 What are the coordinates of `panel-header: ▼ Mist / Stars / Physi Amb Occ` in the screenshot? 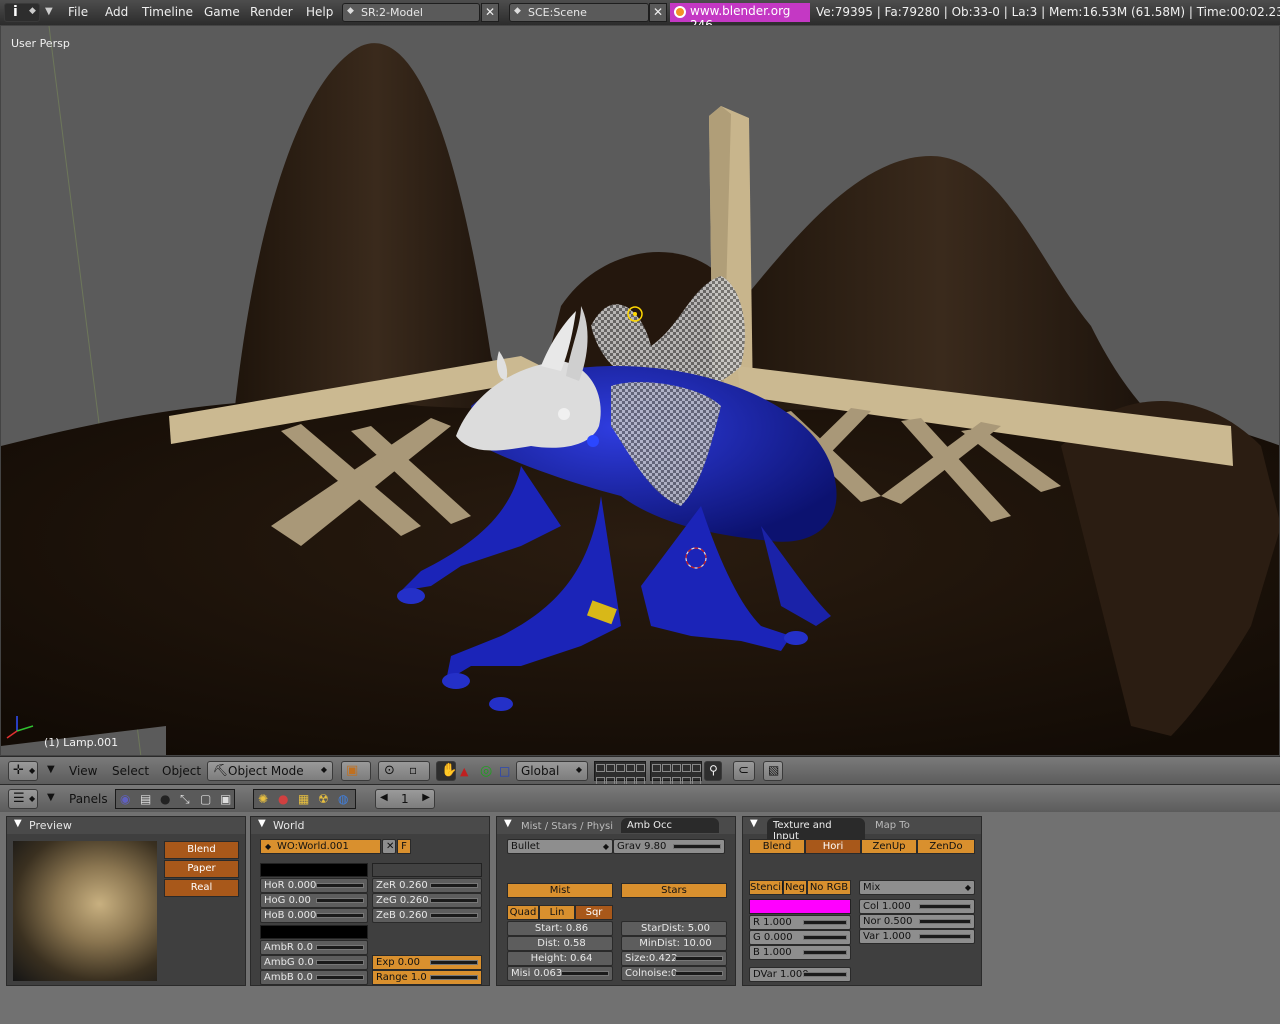 It's located at (616, 825).